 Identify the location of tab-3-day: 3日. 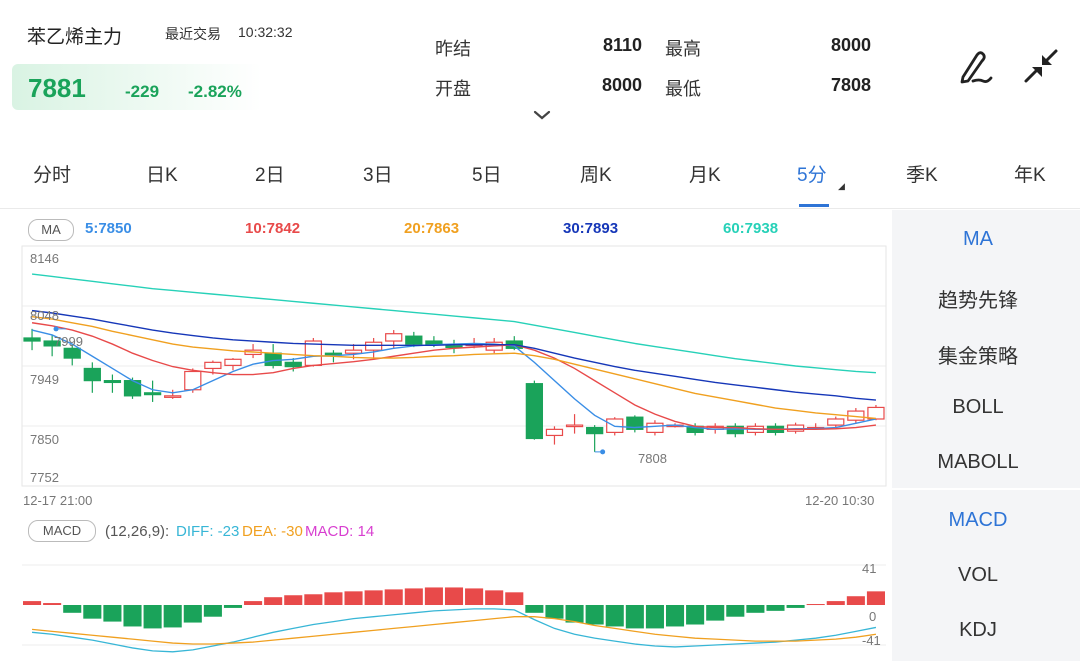
(378, 173).